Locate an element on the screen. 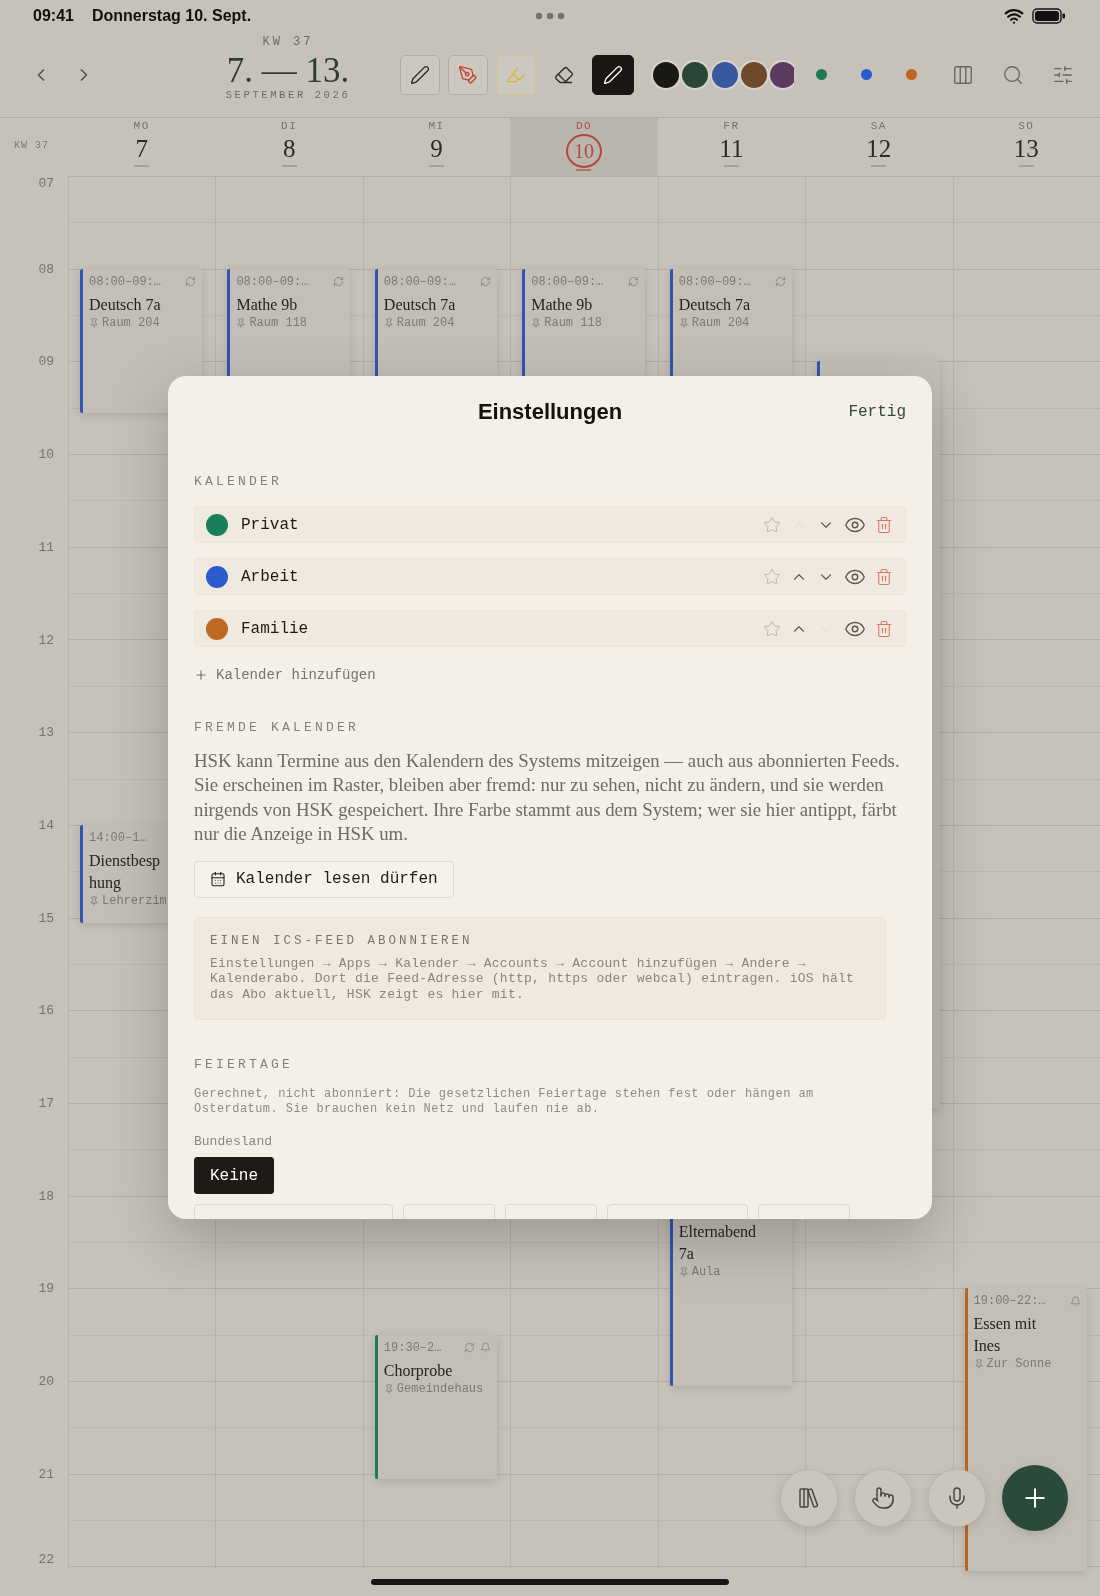 Image resolution: width=1100 pixels, height=1596 pixels. day-header: SO 13 is located at coordinates (1026, 147).